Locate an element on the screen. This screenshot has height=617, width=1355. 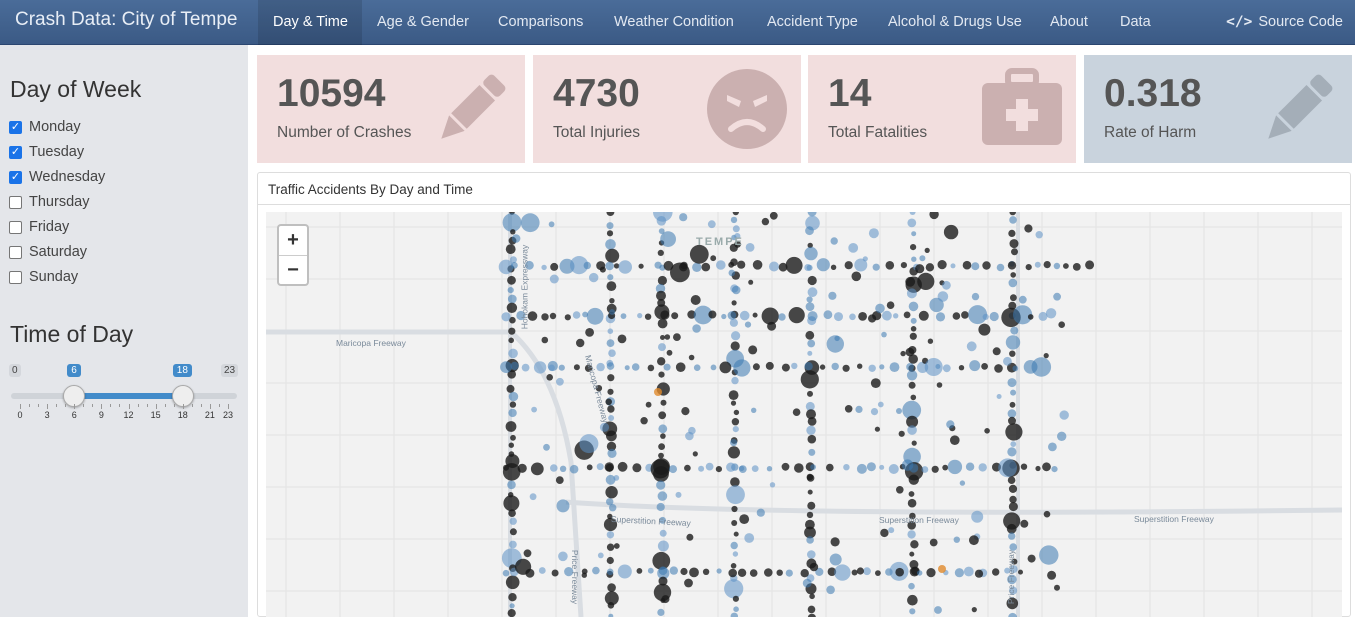
checkbox-sunday is located at coordinates (15, 277).